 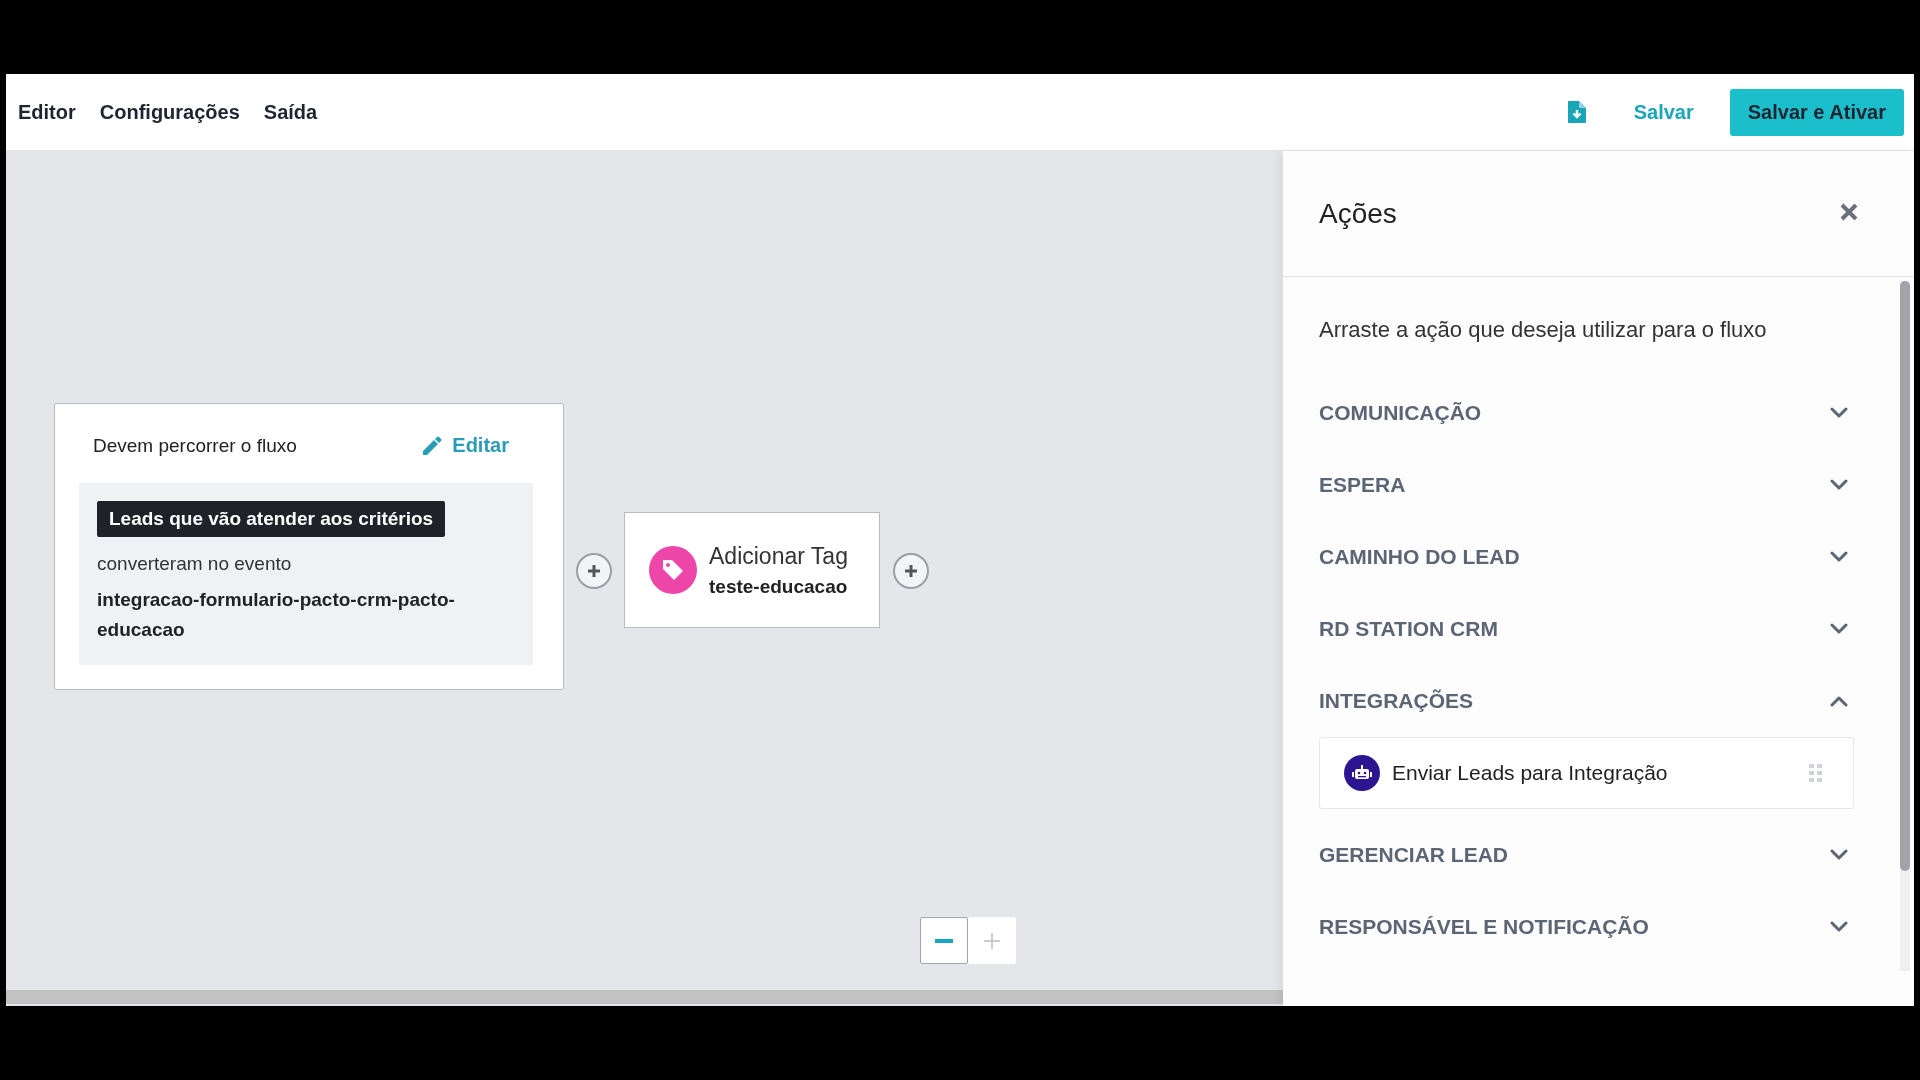 What do you see at coordinates (644, 997) in the screenshot?
I see `horizontal-scrollbar` at bounding box center [644, 997].